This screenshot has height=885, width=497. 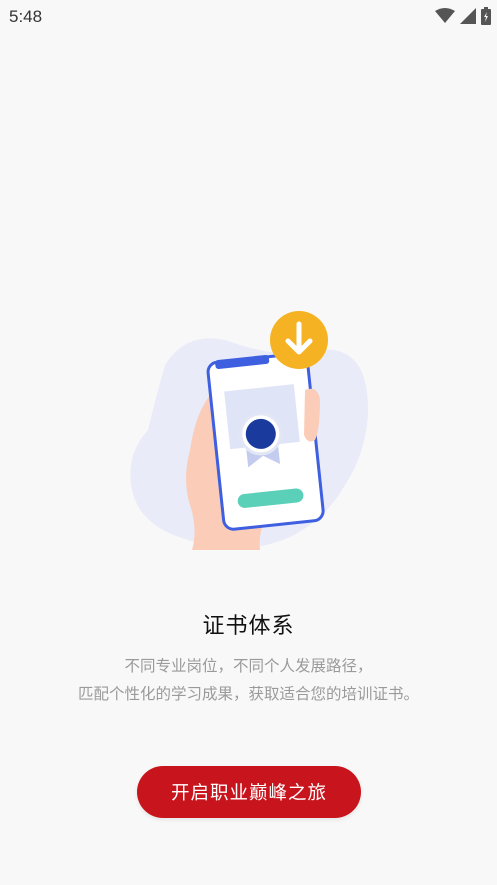 I want to click on onboarding-title: 证书体系, so click(x=248, y=626).